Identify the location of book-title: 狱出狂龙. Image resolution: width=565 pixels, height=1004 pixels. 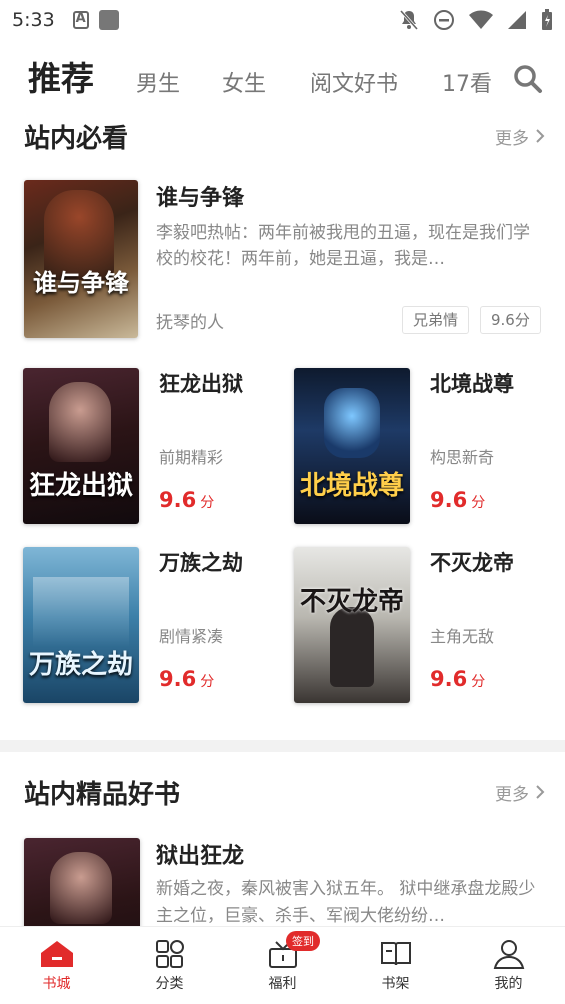
(200, 854).